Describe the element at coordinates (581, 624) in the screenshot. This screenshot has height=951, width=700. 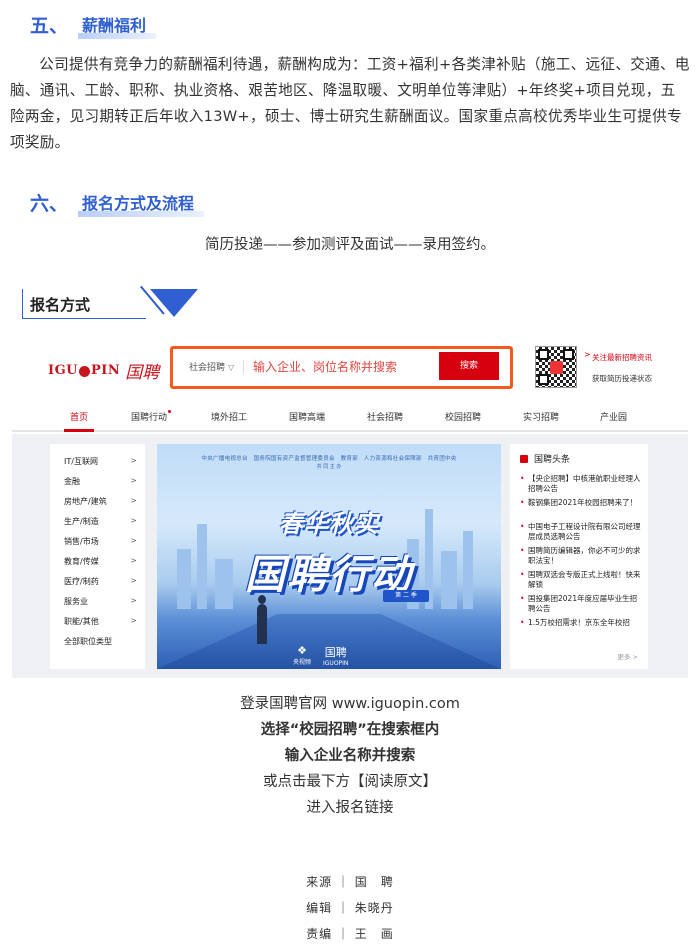
I see `news-item: 1.5万校招需求！京东全年校招` at that location.